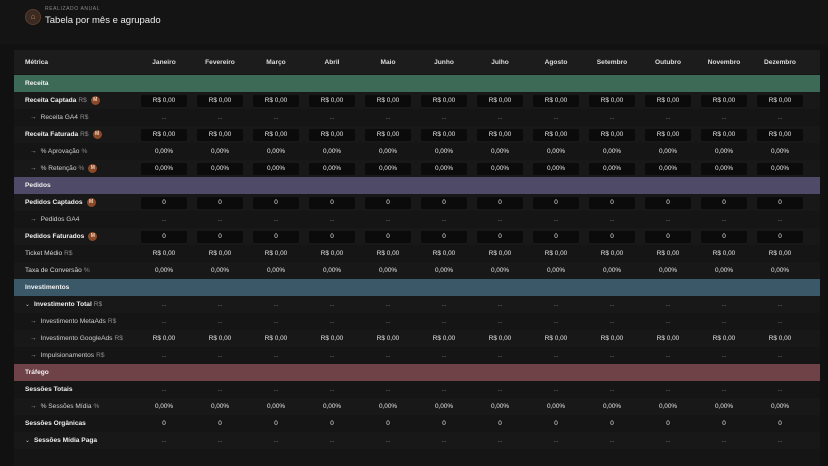  I want to click on row-label: ⌄ Investimento Total R$, so click(63, 304).